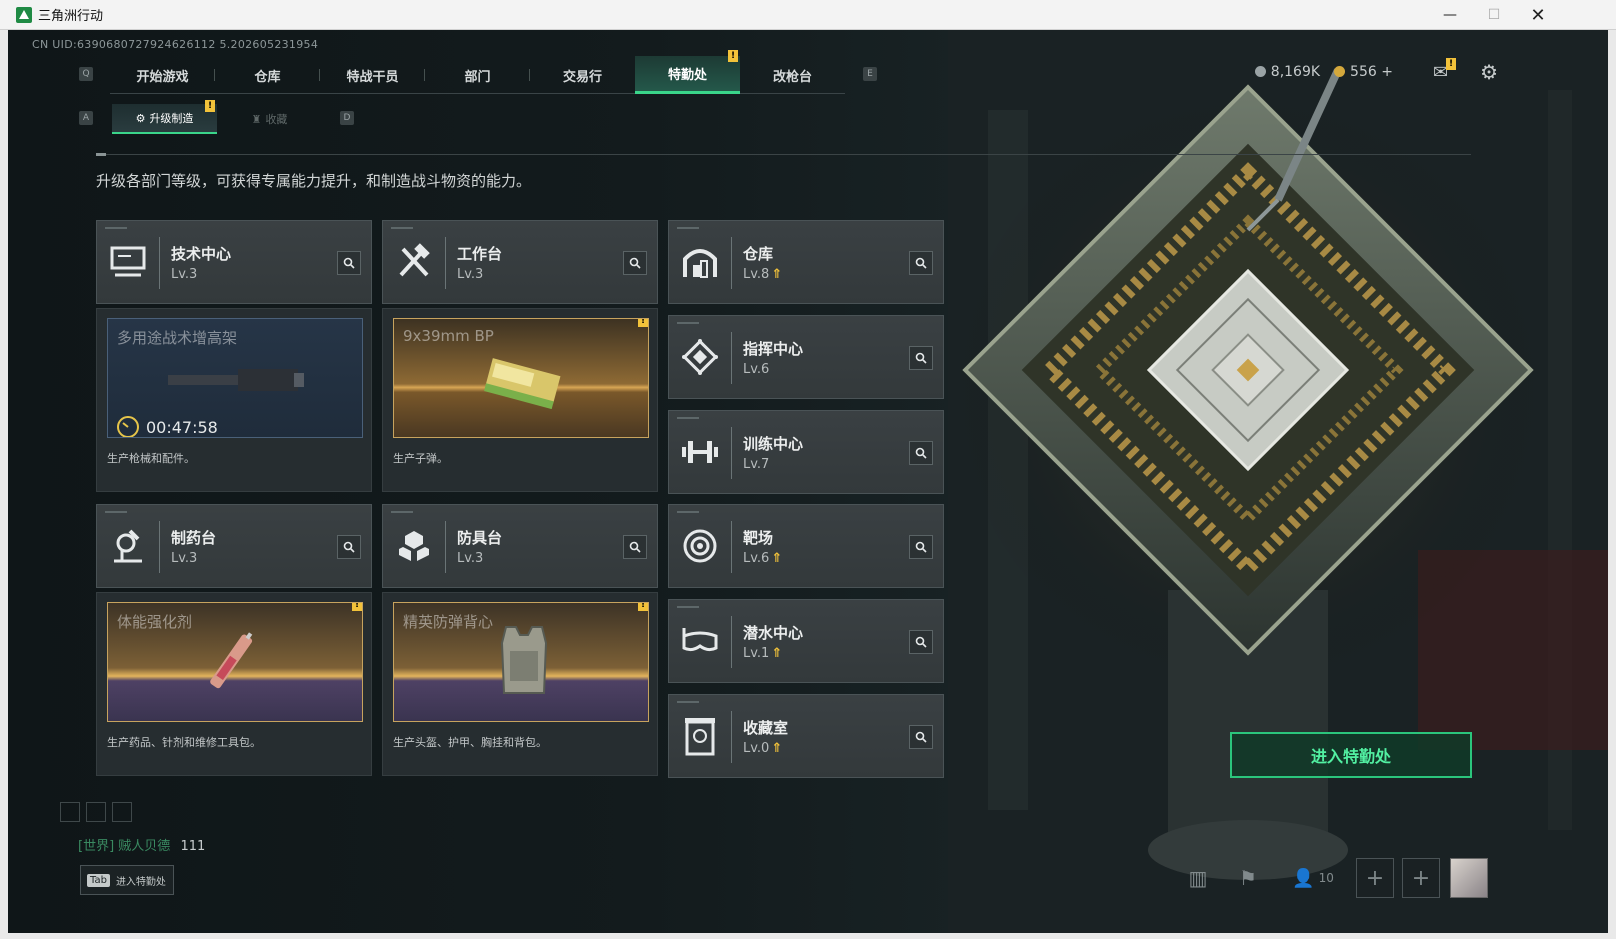 The width and height of the screenshot is (1616, 939). Describe the element at coordinates (1287, 72) in the screenshot. I see `currency-coins: 8,169K` at that location.